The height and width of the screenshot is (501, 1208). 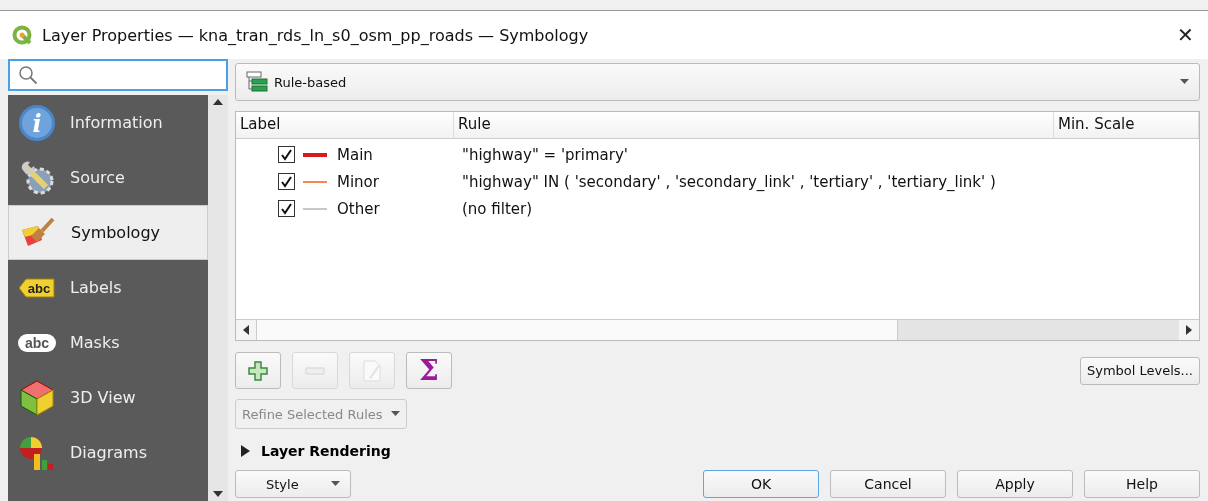 What do you see at coordinates (218, 102) in the screenshot?
I see `scroll-up-icon` at bounding box center [218, 102].